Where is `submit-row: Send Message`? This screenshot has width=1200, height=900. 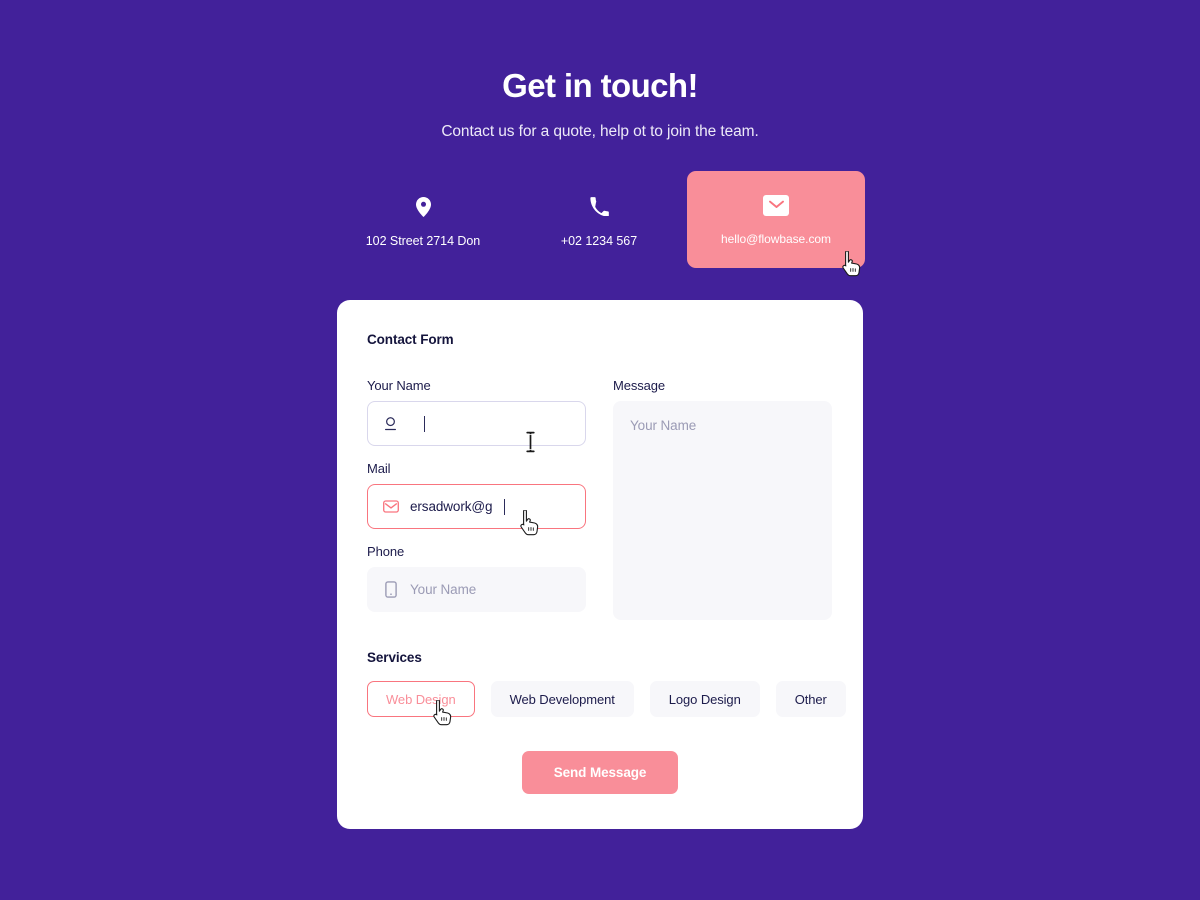 submit-row: Send Message is located at coordinates (600, 772).